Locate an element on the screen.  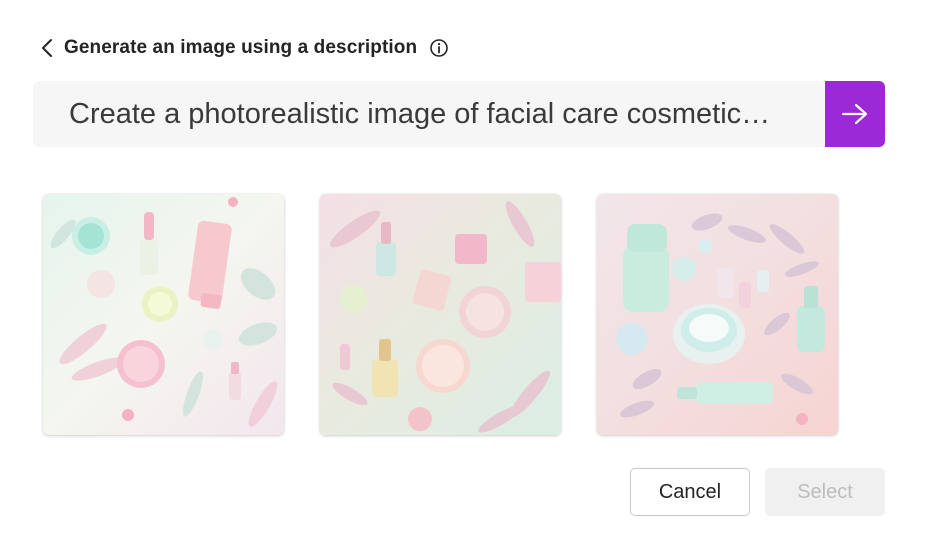
info-icon is located at coordinates (439, 48).